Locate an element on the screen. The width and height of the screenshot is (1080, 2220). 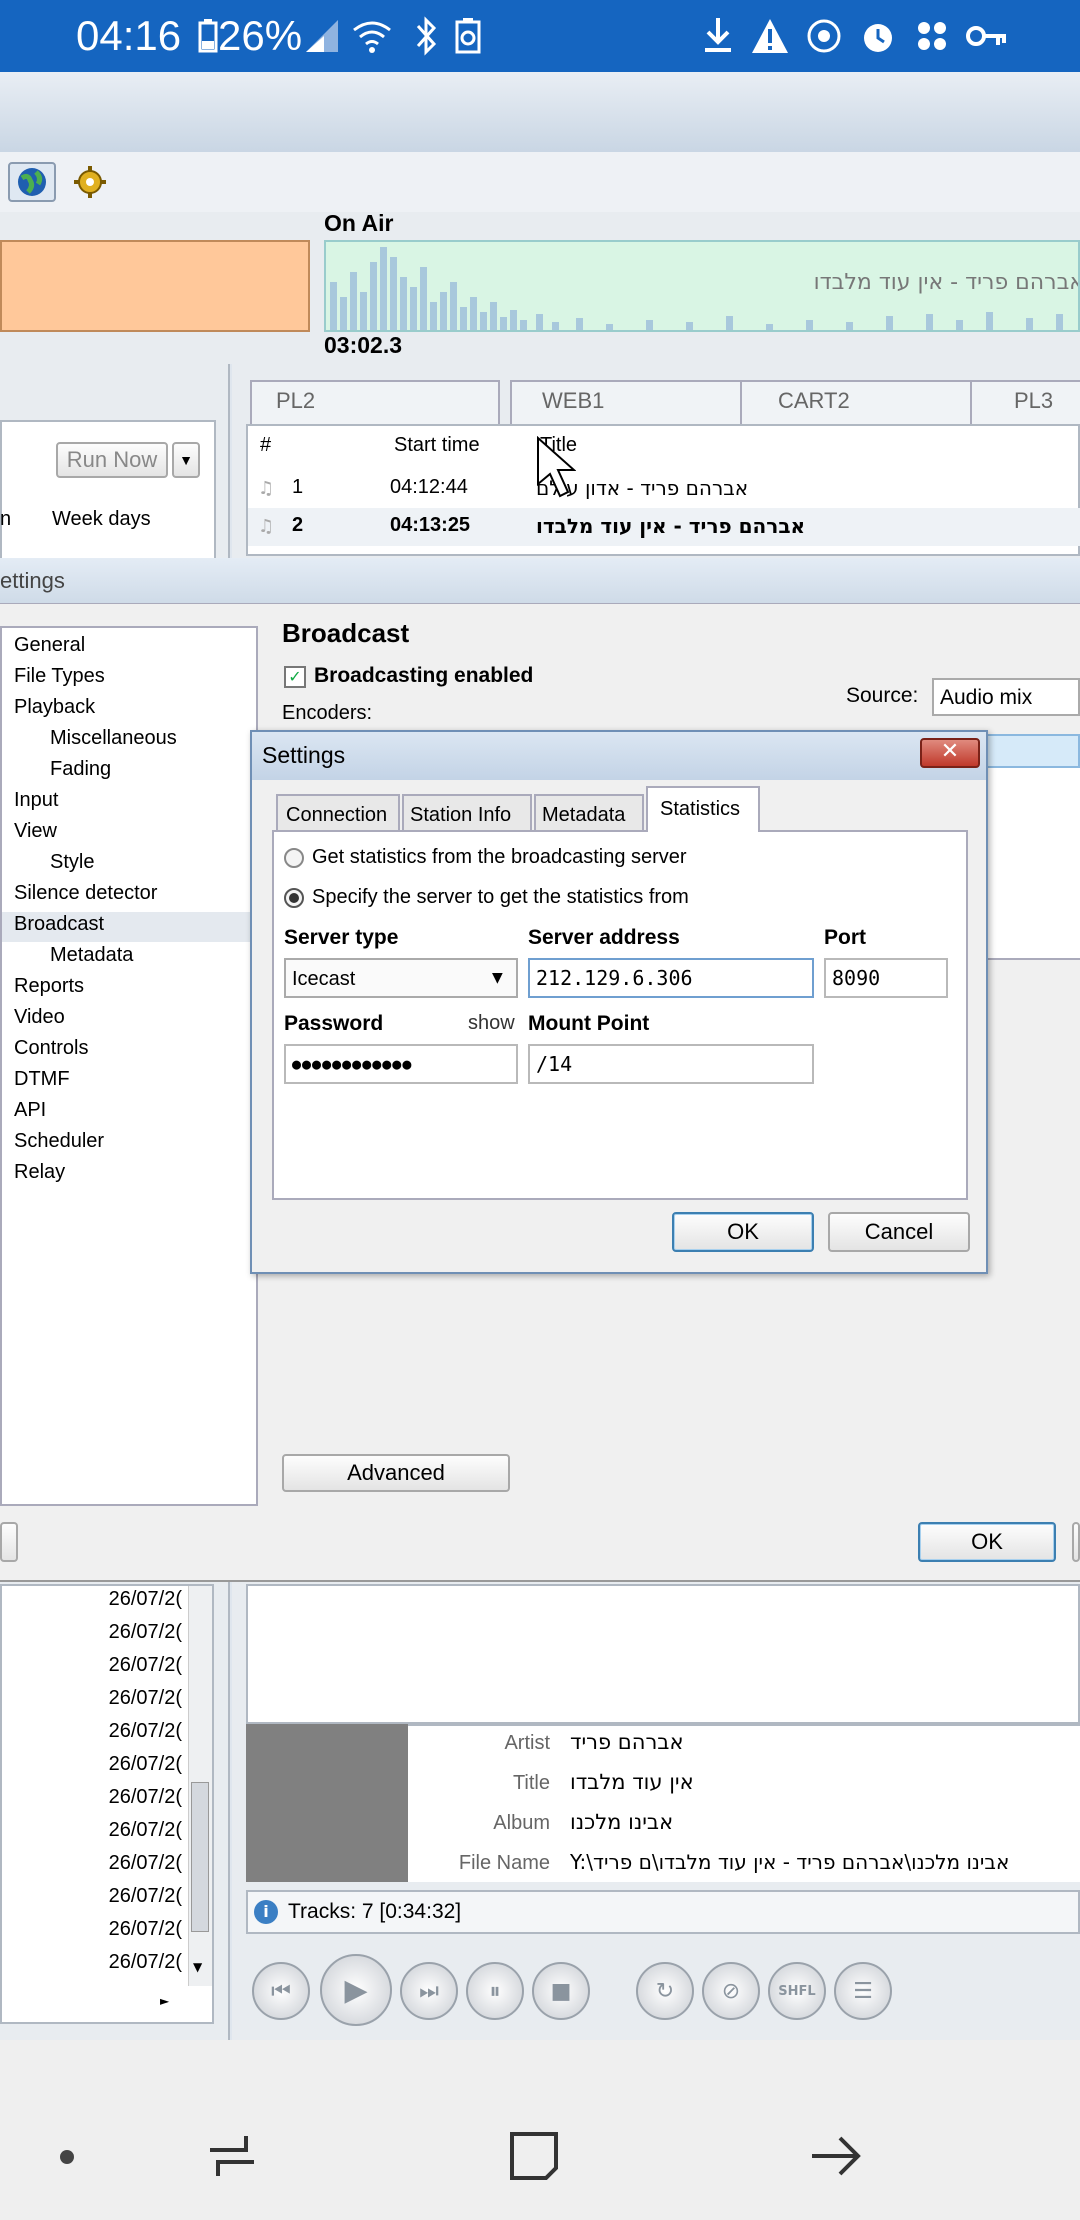
server-type-label: Server type is located at coordinates (341, 937).